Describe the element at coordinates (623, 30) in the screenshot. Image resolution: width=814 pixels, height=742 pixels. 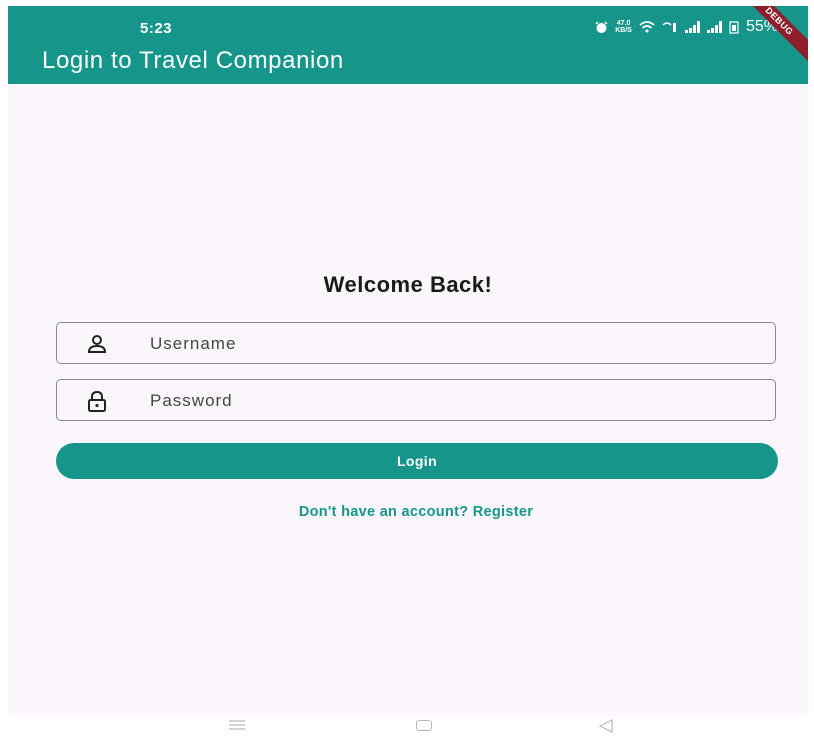
I see `network-speed-unit: KB/S` at that location.